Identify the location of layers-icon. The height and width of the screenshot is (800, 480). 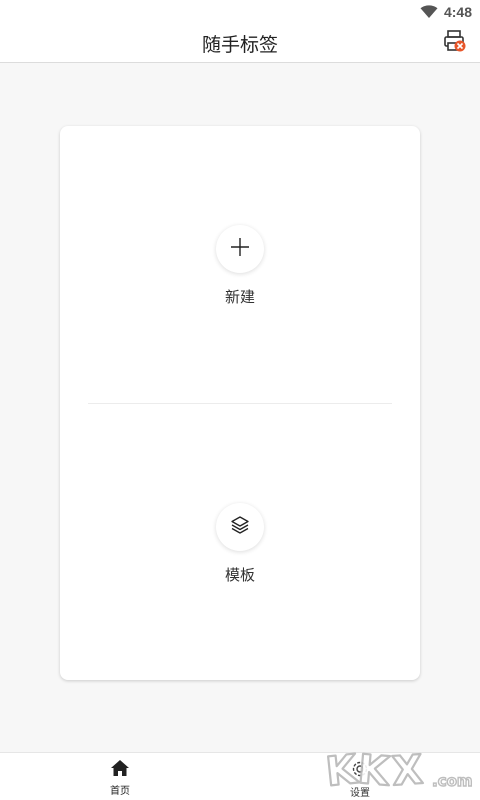
(240, 527).